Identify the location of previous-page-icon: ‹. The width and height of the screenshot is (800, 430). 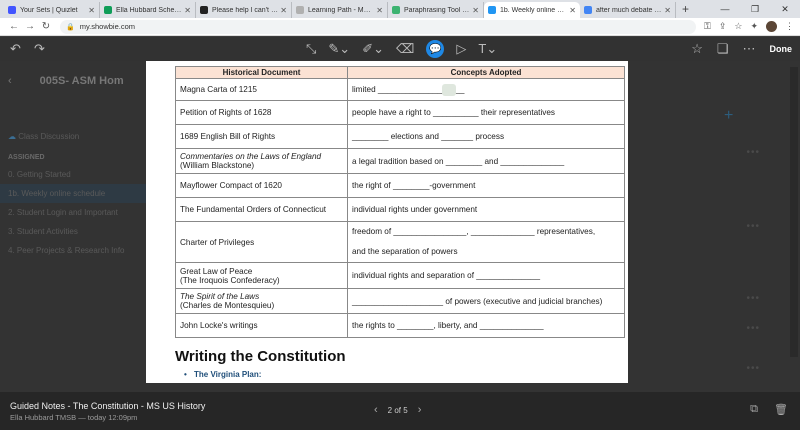
(376, 410).